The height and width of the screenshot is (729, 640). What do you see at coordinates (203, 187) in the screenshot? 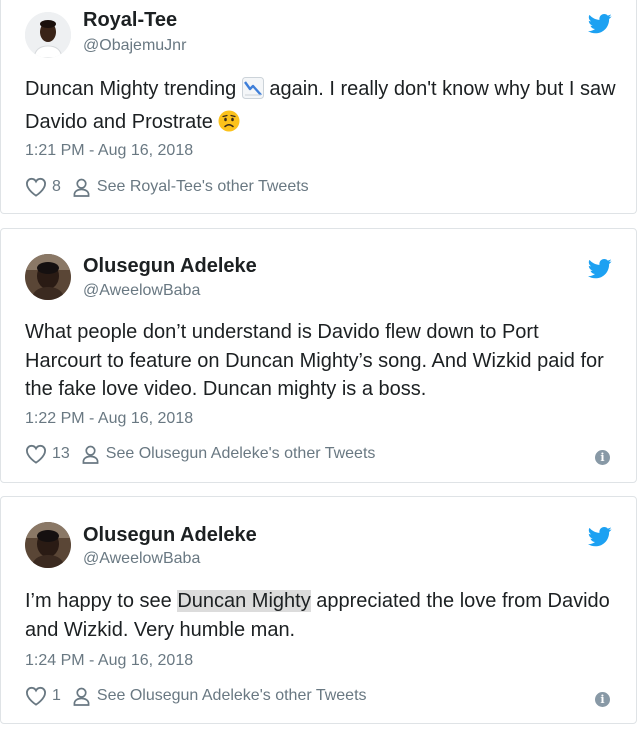
I see `see-other-tweets-link: See Royal-Tee's other Tweets` at bounding box center [203, 187].